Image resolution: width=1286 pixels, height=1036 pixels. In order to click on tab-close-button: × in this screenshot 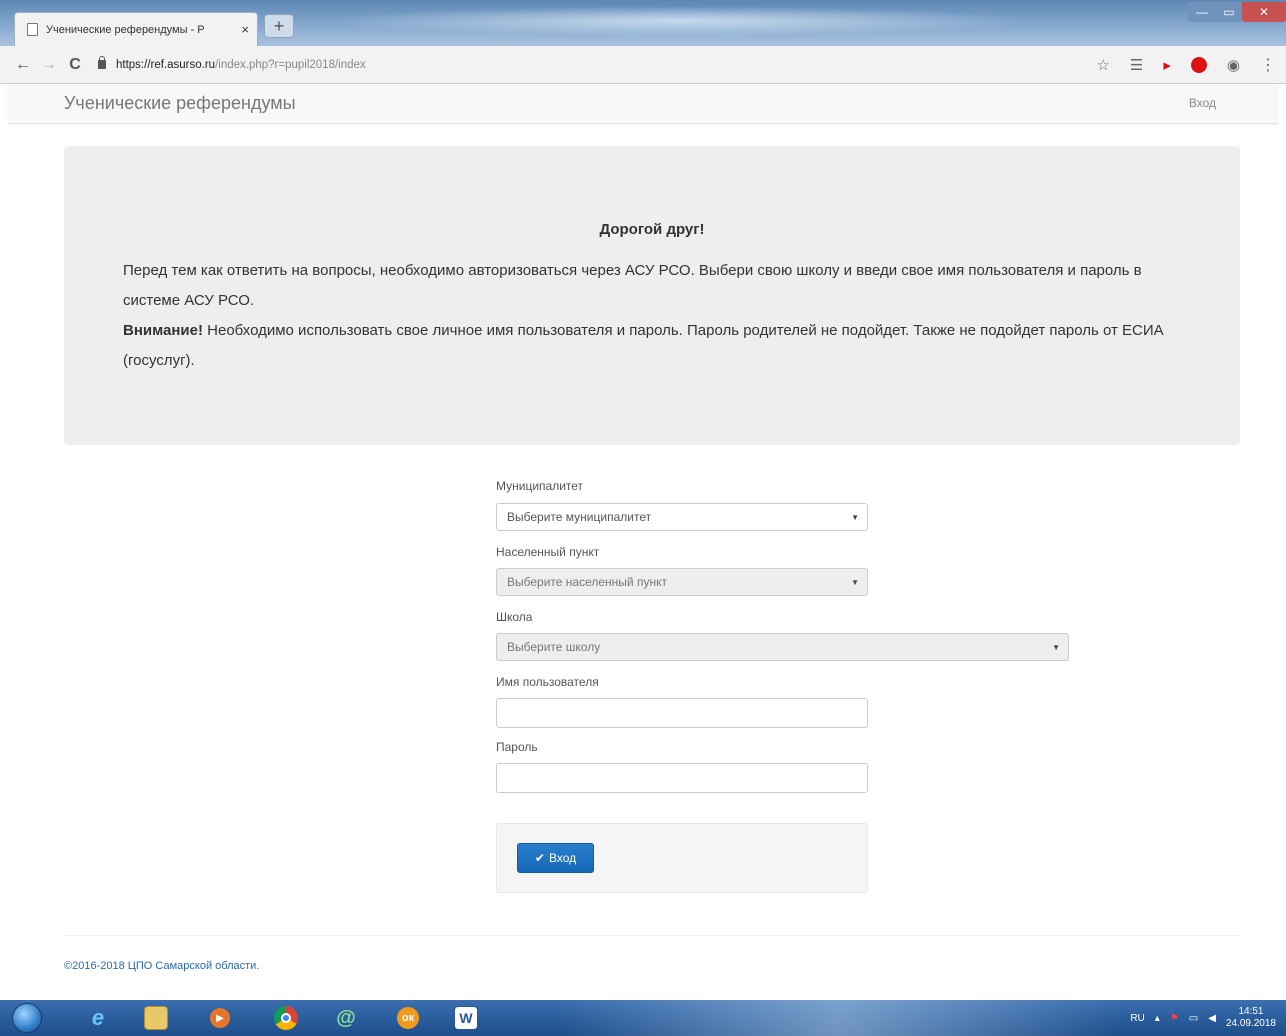, I will do `click(245, 29)`.